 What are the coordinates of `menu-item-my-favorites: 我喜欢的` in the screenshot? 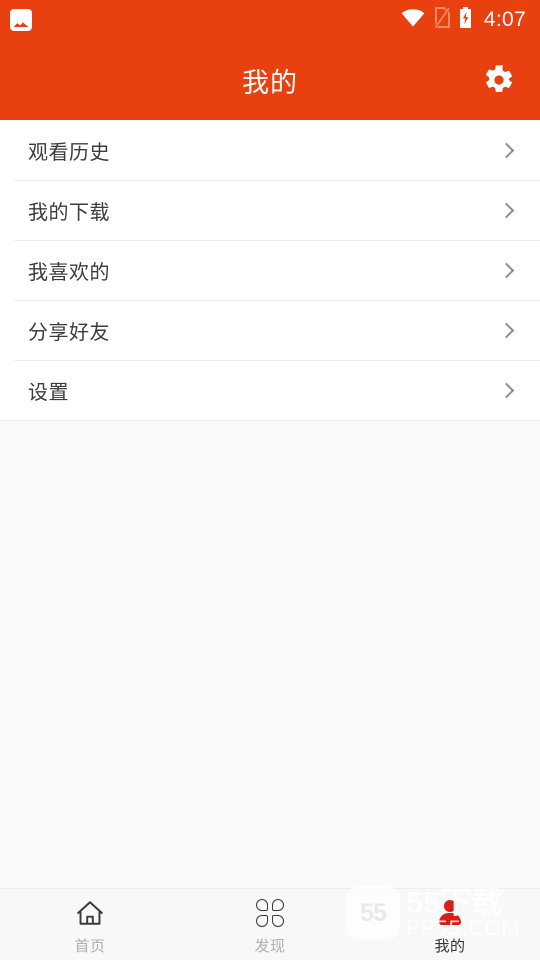 It's located at (270, 270).